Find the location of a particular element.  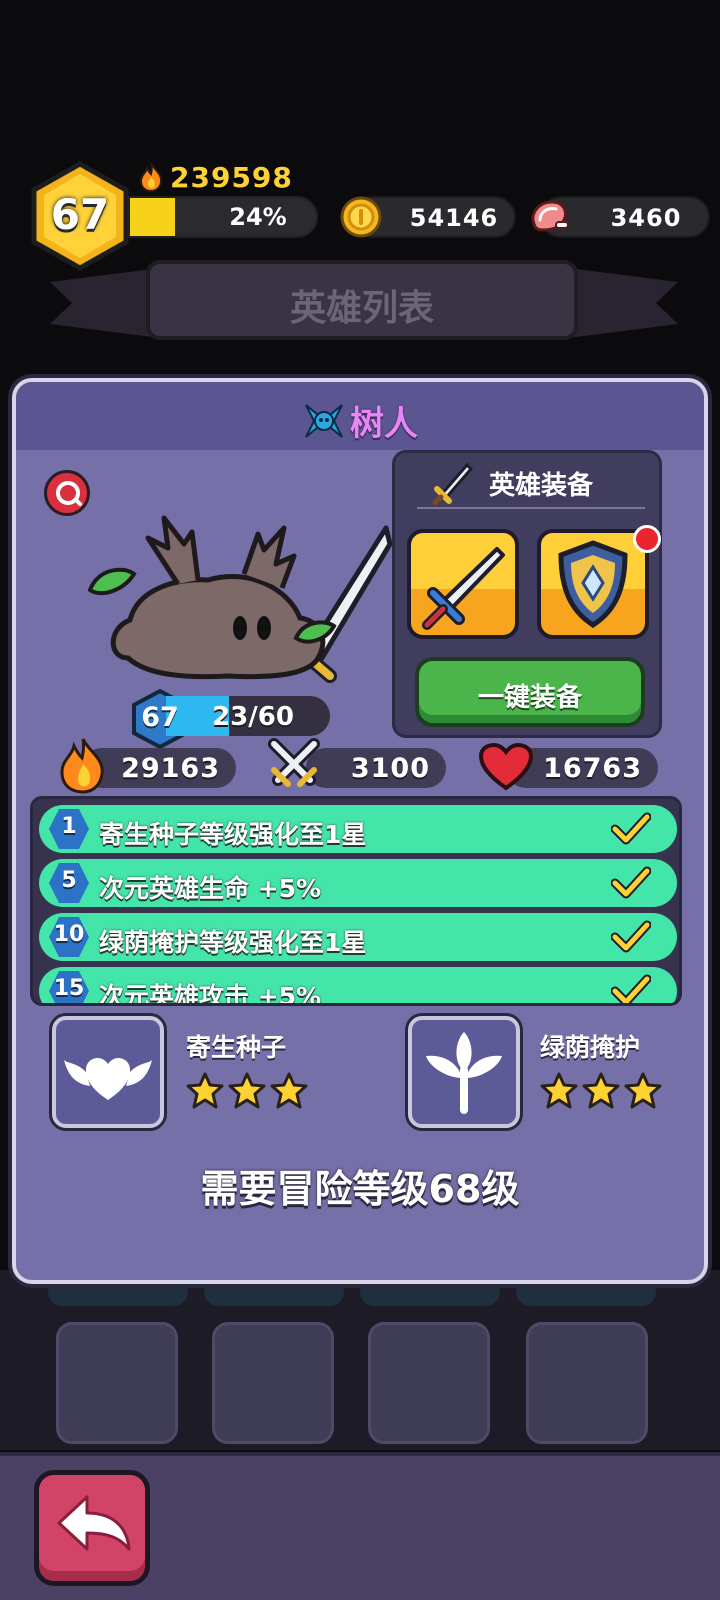

equipment-title: 英雄装备 is located at coordinates (541, 486).